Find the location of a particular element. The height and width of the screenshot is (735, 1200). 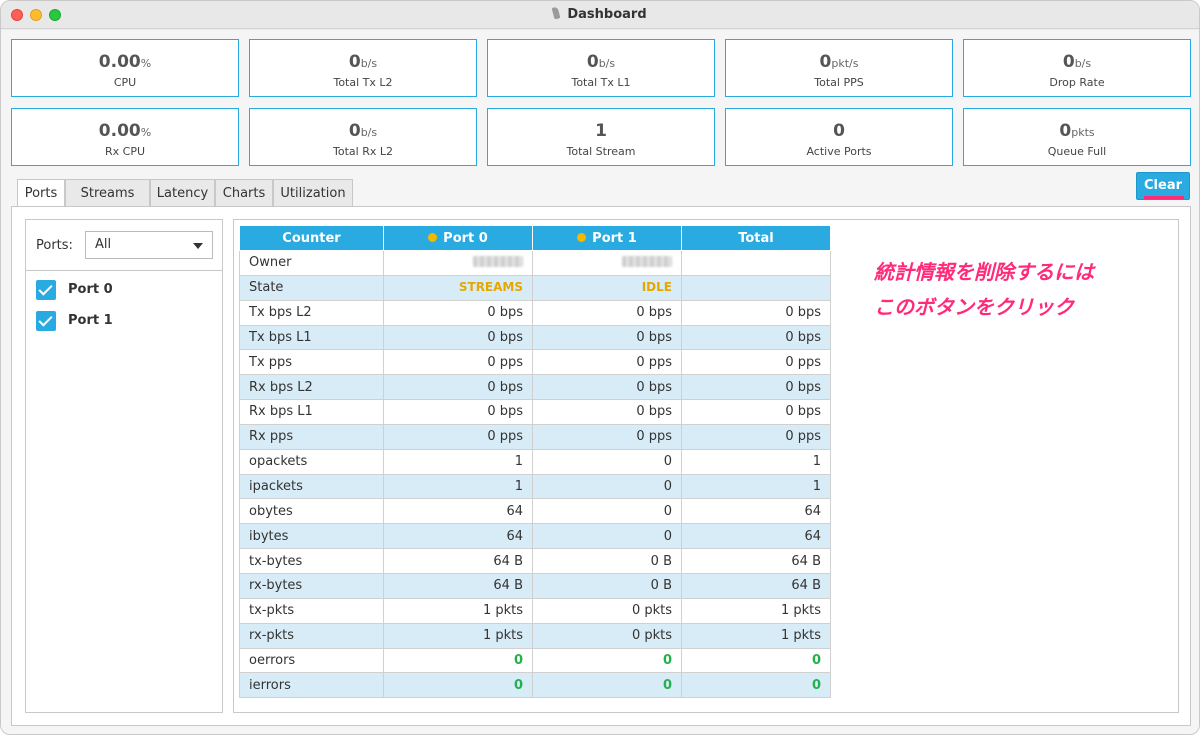

stat-card: 0 Active Ports is located at coordinates (839, 137).